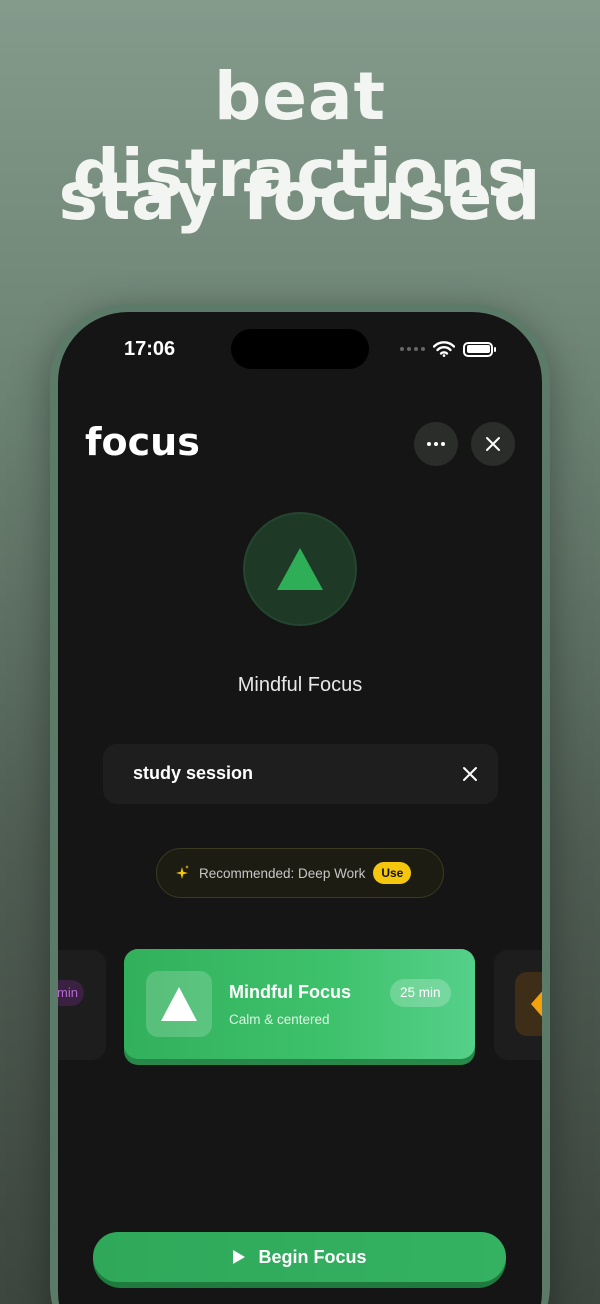 The image size is (600, 1304). Describe the element at coordinates (479, 349) in the screenshot. I see `battery-icon` at that location.